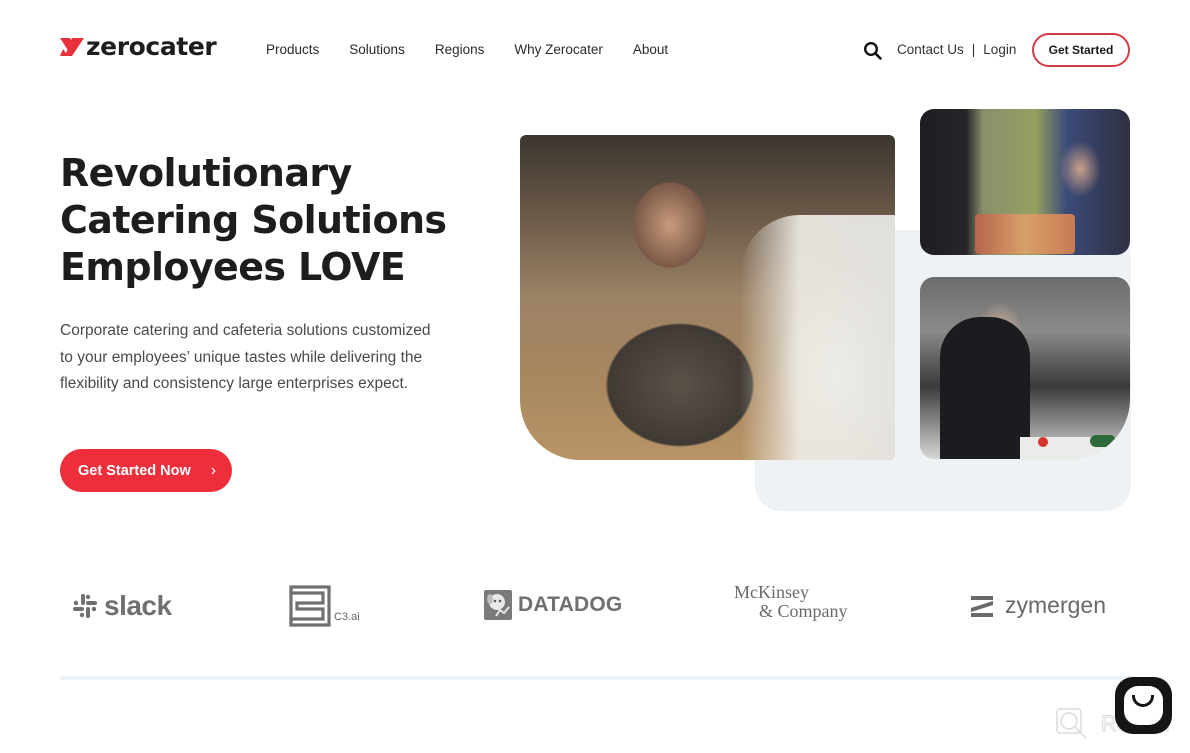 The width and height of the screenshot is (1190, 753). What do you see at coordinates (1081, 50) in the screenshot?
I see `get-started-button: Get Started` at bounding box center [1081, 50].